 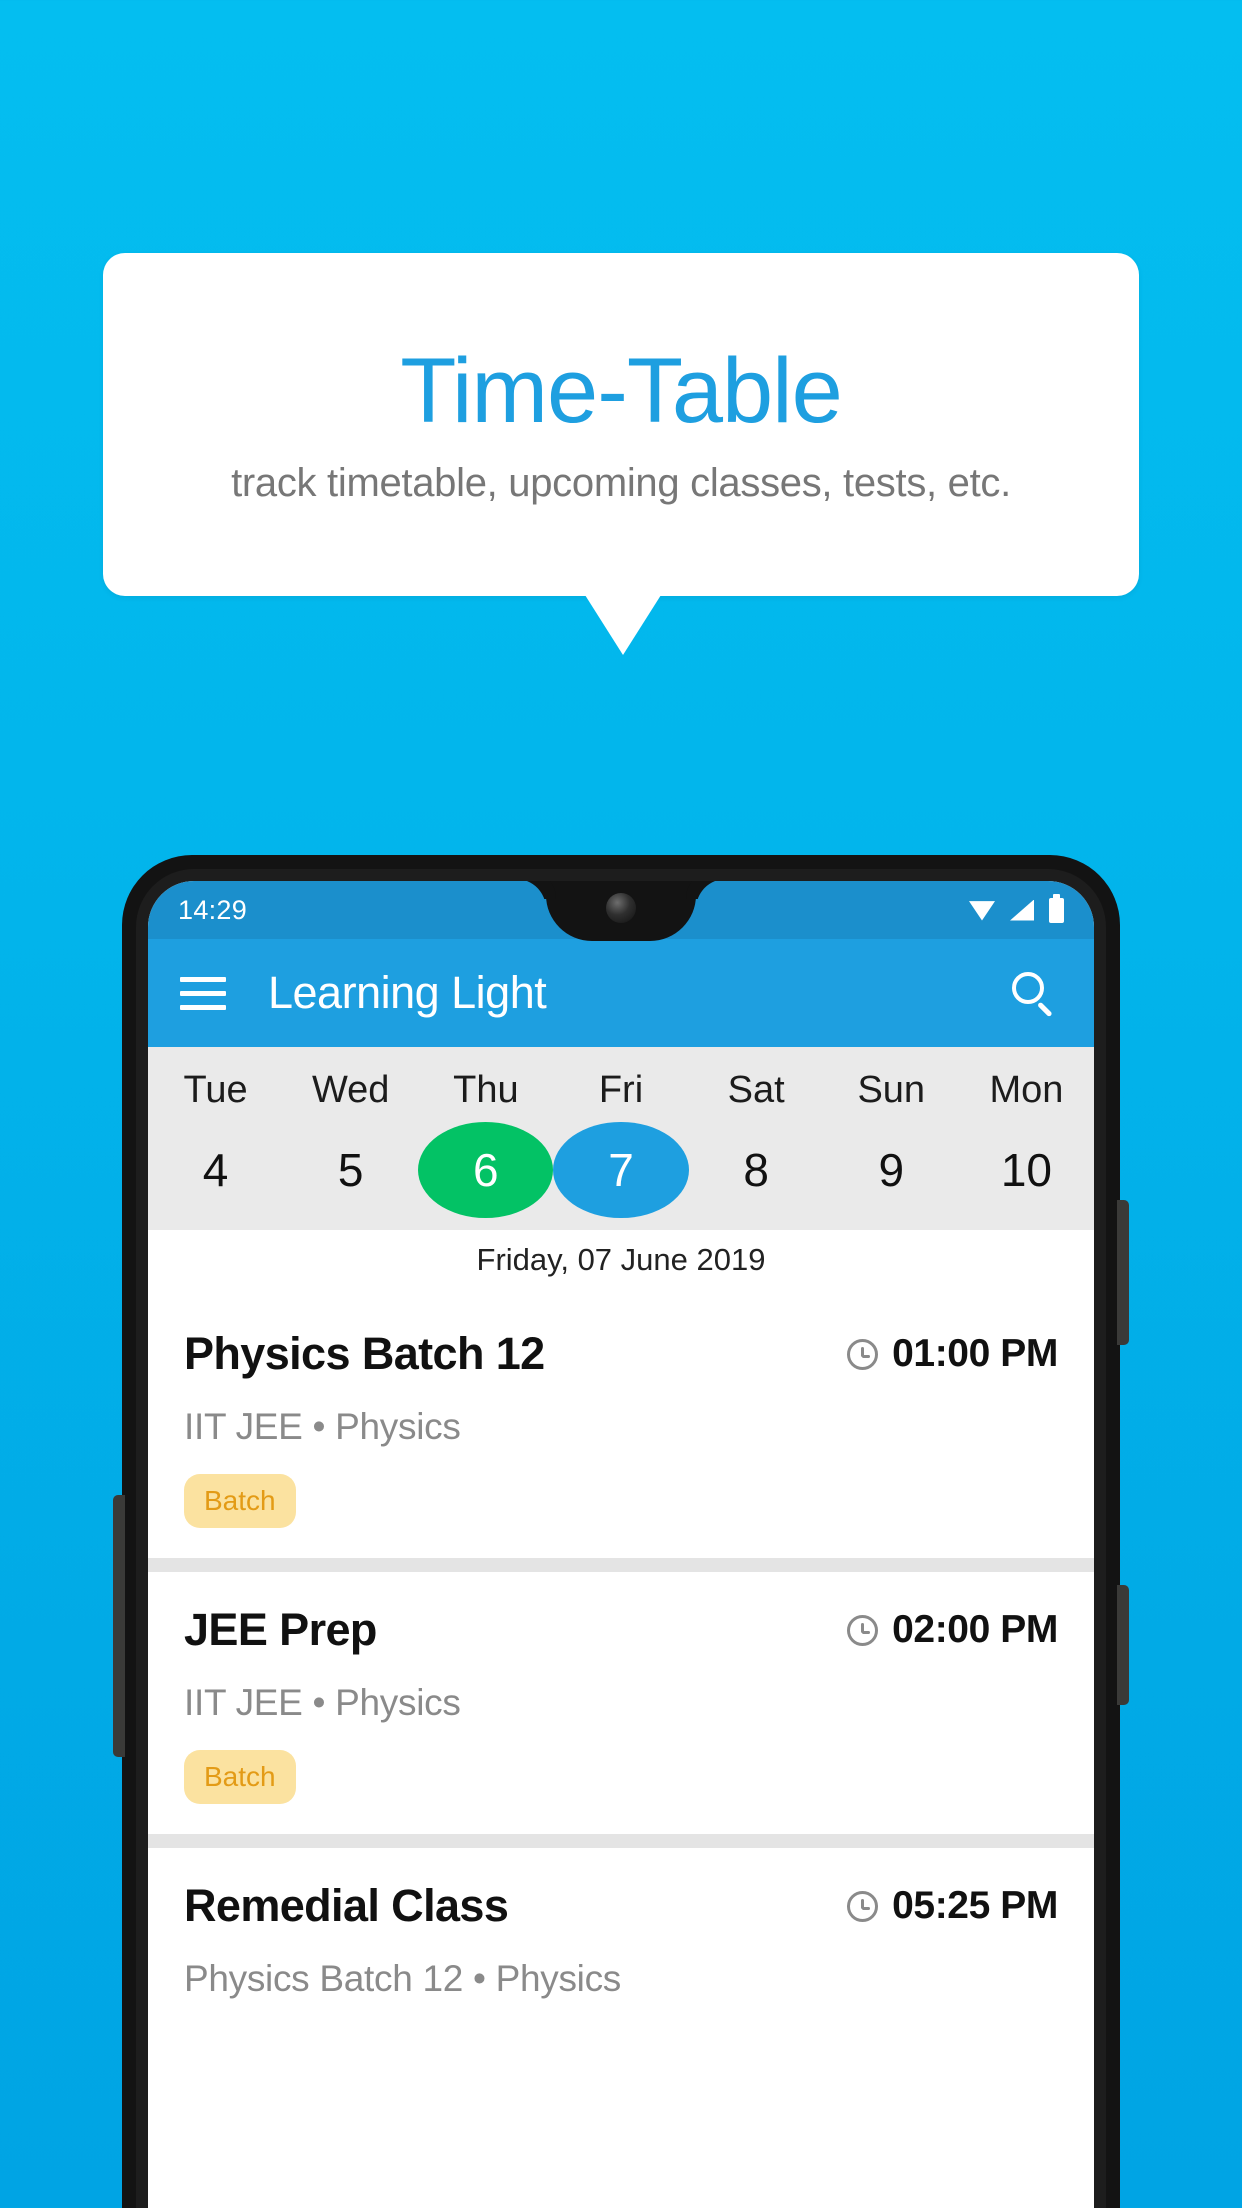 What do you see at coordinates (402, 1978) in the screenshot?
I see `event-subtitle: Physics Batch 12 • Physics` at bounding box center [402, 1978].